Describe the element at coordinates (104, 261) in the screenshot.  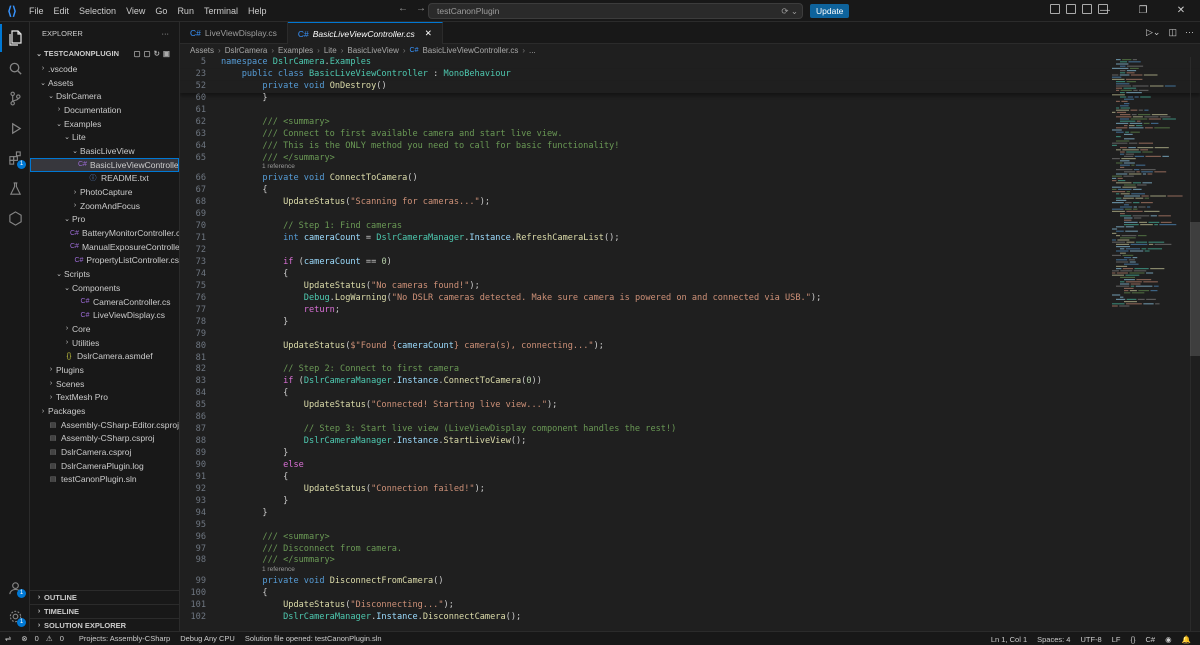
I see `tree-file: C# PropertyListController.cs` at that location.